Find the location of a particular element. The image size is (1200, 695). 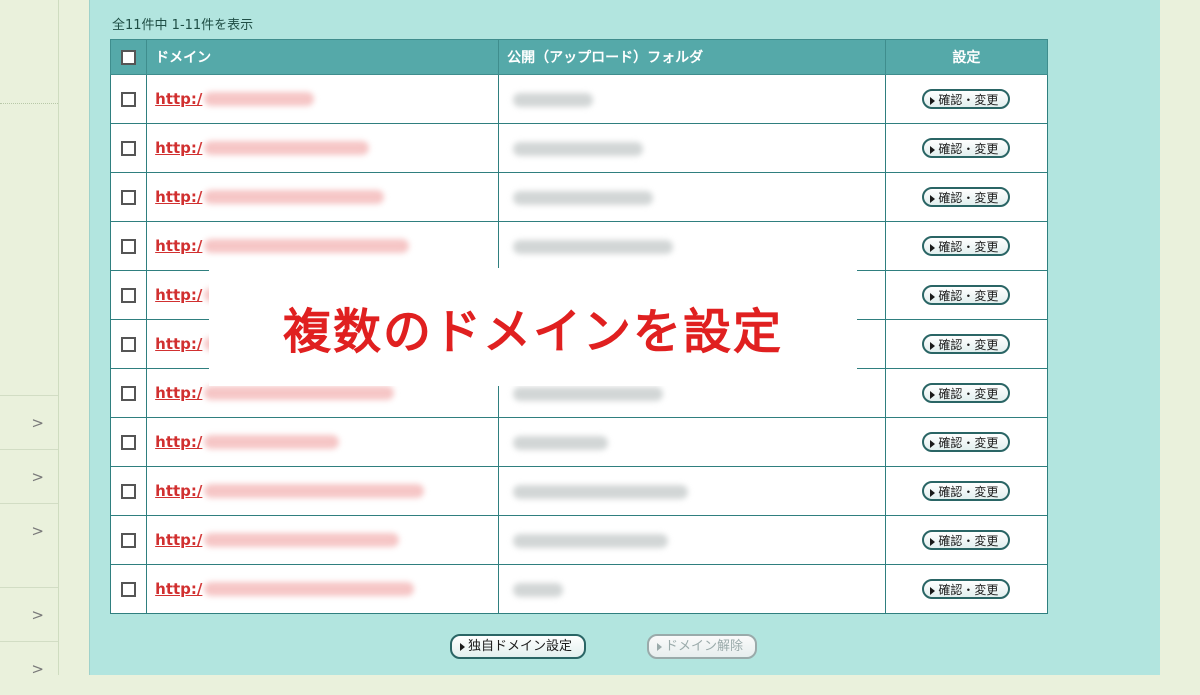

header-select-all is located at coordinates (128, 57).